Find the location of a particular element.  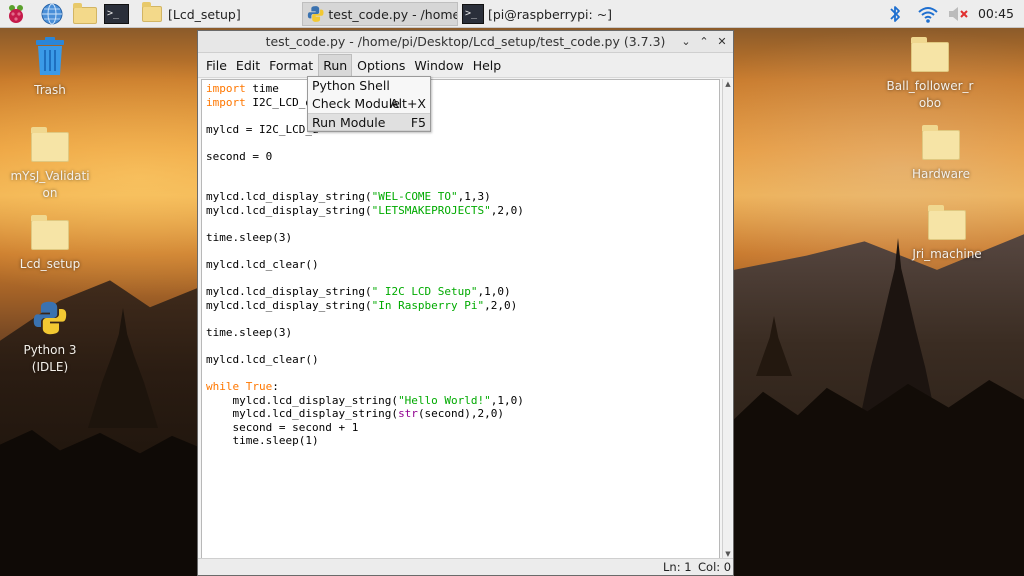

desktop-icon-label: Trash is located at coordinates (50, 90).